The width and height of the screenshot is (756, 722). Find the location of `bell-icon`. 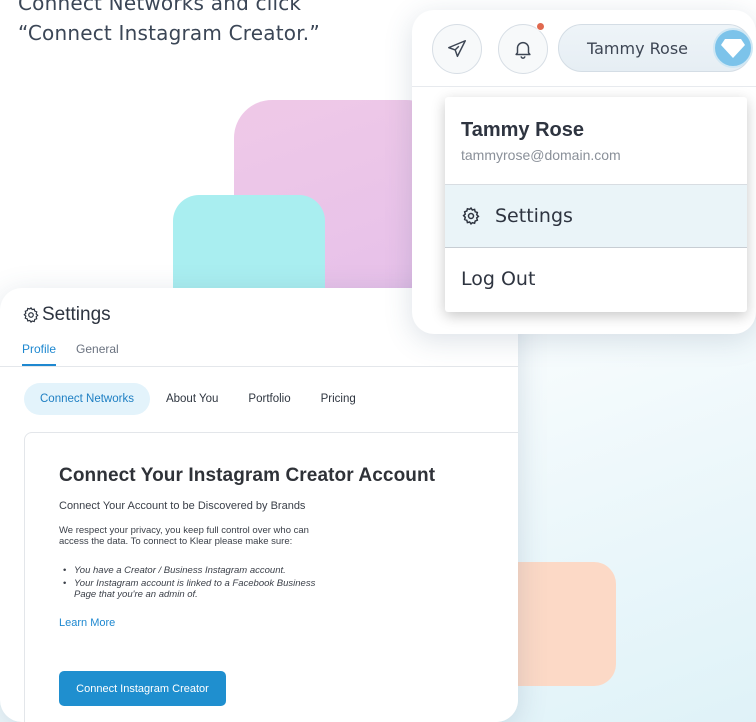

bell-icon is located at coordinates (523, 50).